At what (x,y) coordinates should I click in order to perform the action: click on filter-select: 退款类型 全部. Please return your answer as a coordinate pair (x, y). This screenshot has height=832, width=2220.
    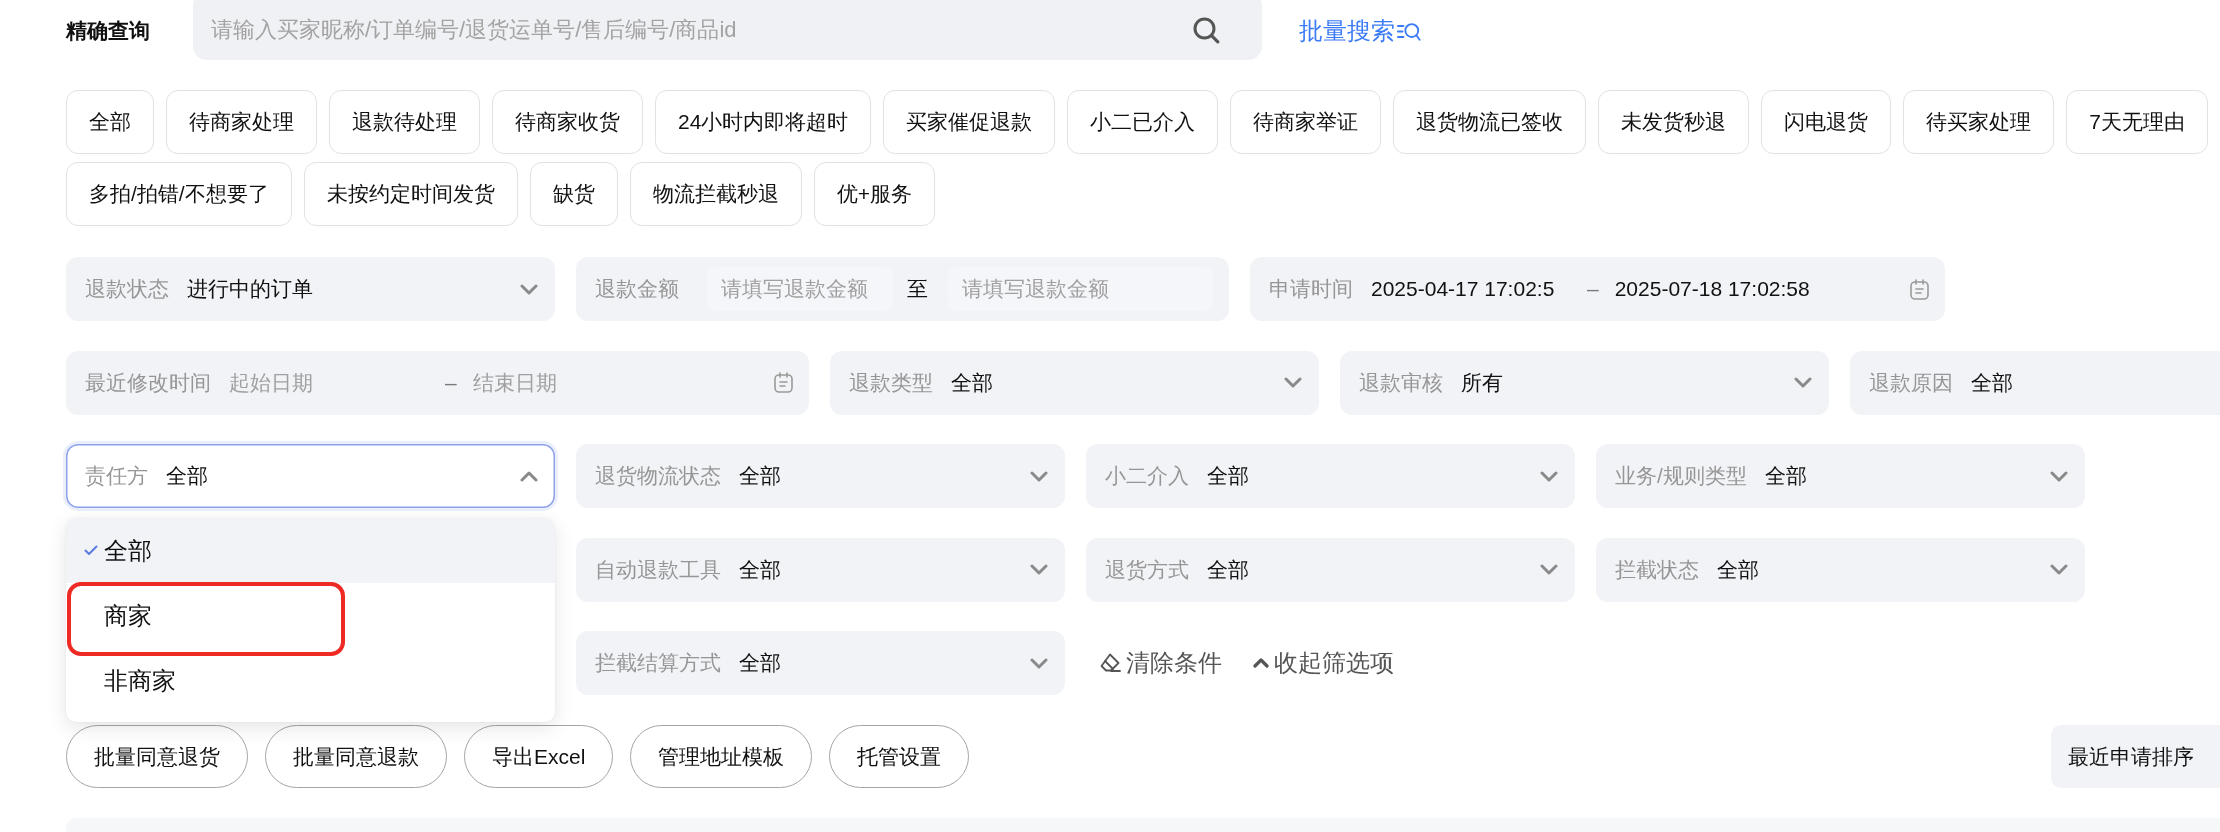
    Looking at the image, I should click on (1074, 382).